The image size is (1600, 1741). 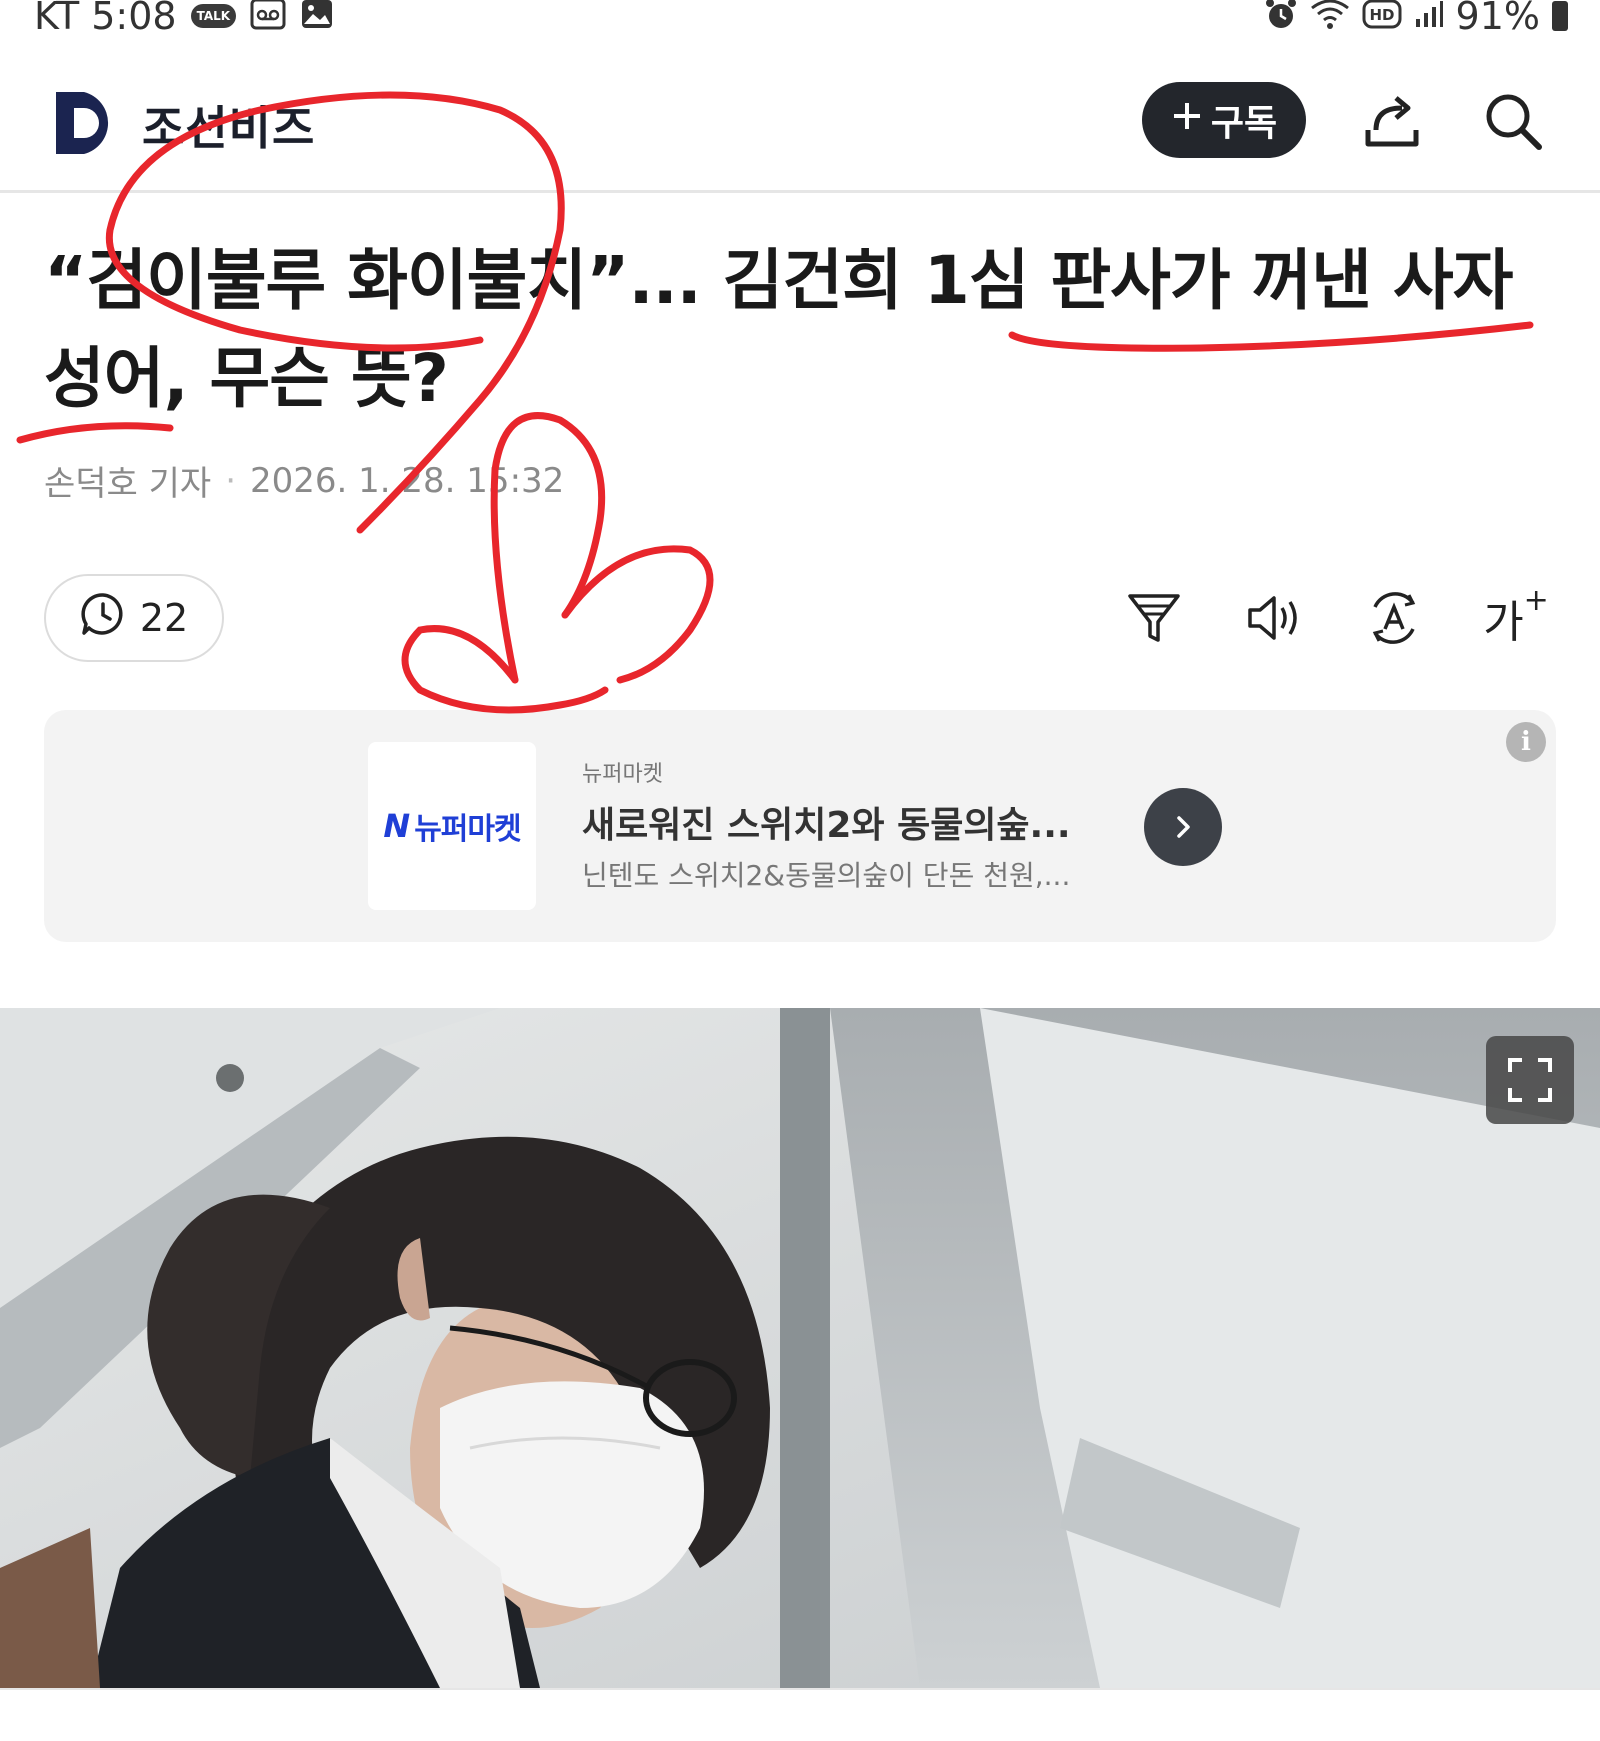 I want to click on svg-text: HD, so click(x=1381, y=15).